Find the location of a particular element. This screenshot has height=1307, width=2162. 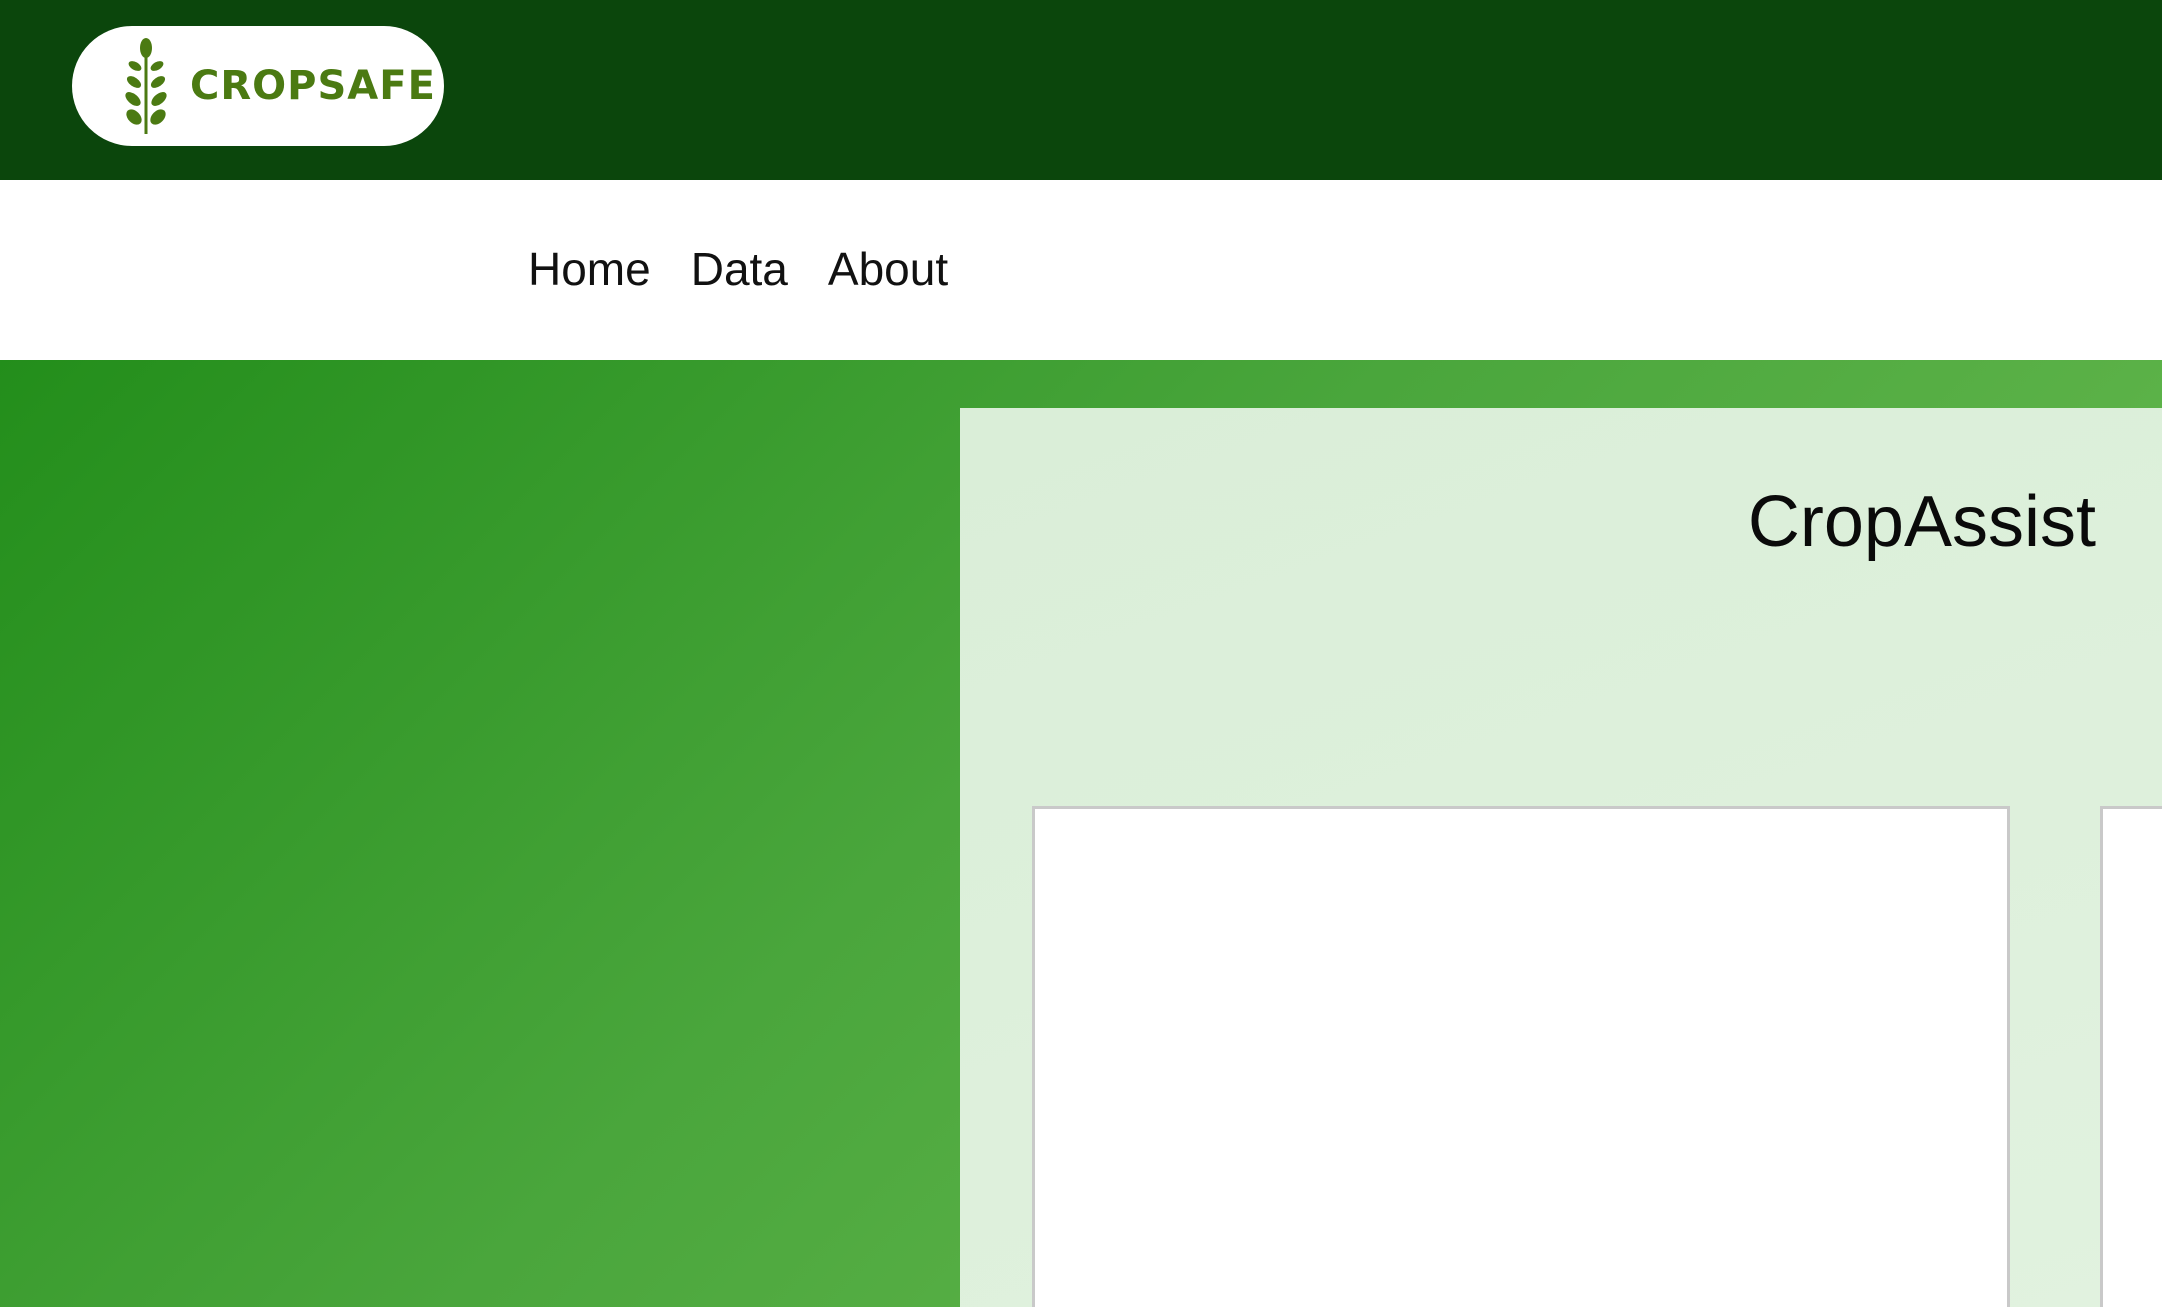

nav-about-link: About is located at coordinates (888, 269).